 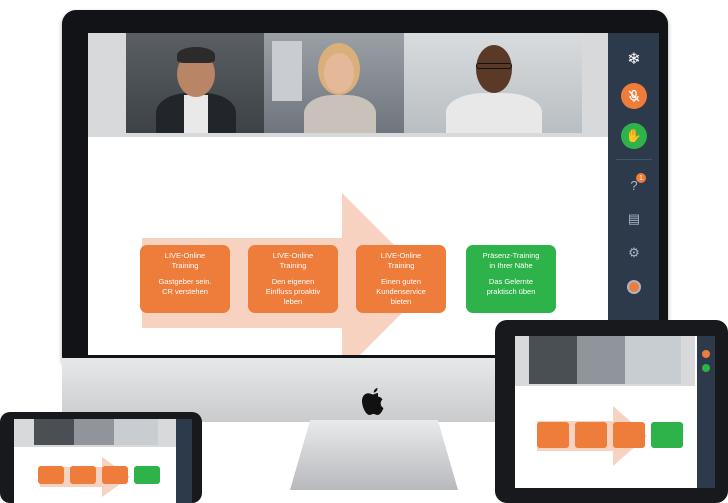 I want to click on raise-hand-icon, so click(x=706, y=368).